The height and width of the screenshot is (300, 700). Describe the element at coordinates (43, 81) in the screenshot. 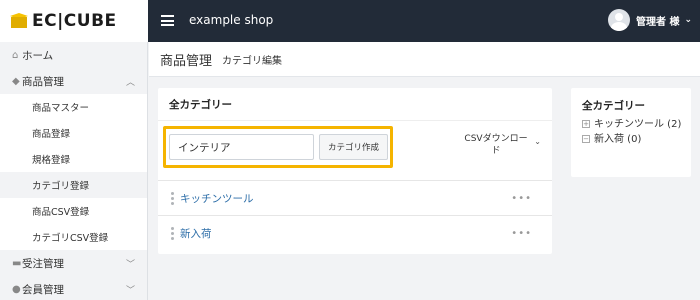

I see `sidebar-item-label: 商品管理` at that location.